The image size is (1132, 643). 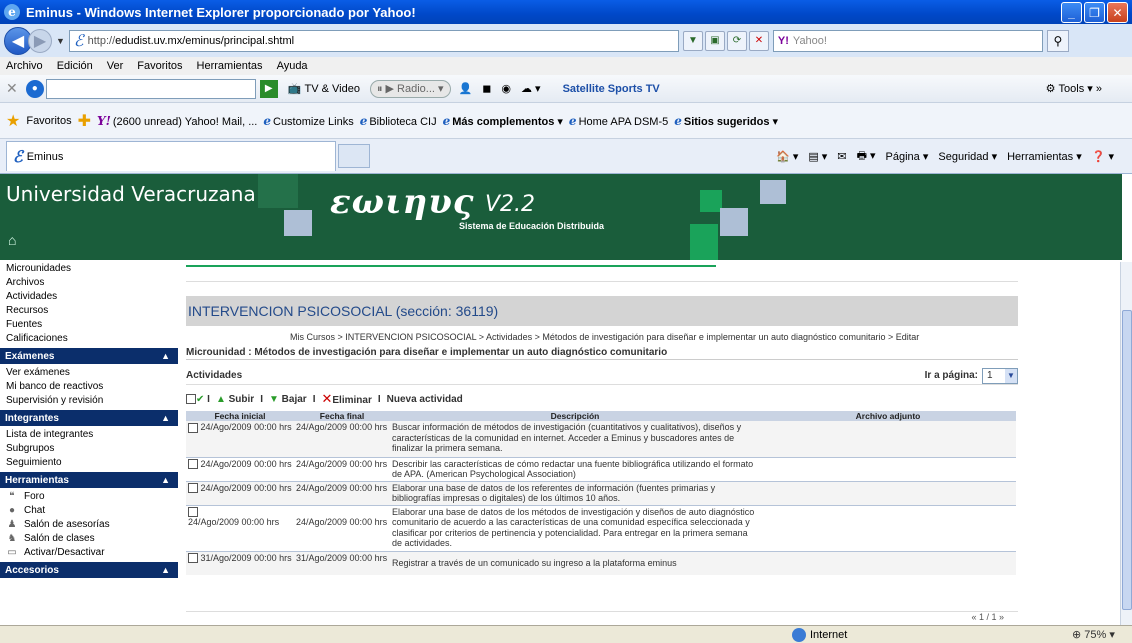 What do you see at coordinates (819, 635) in the screenshot?
I see `security-zone: Internet` at bounding box center [819, 635].